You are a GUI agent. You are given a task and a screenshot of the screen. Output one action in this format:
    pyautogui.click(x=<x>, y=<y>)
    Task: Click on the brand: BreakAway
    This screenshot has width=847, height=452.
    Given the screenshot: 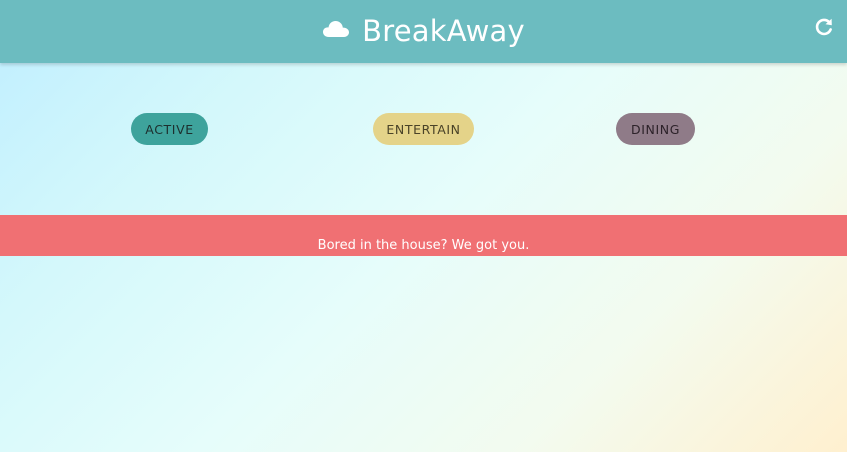 What is the action you would take?
    pyautogui.click(x=423, y=31)
    